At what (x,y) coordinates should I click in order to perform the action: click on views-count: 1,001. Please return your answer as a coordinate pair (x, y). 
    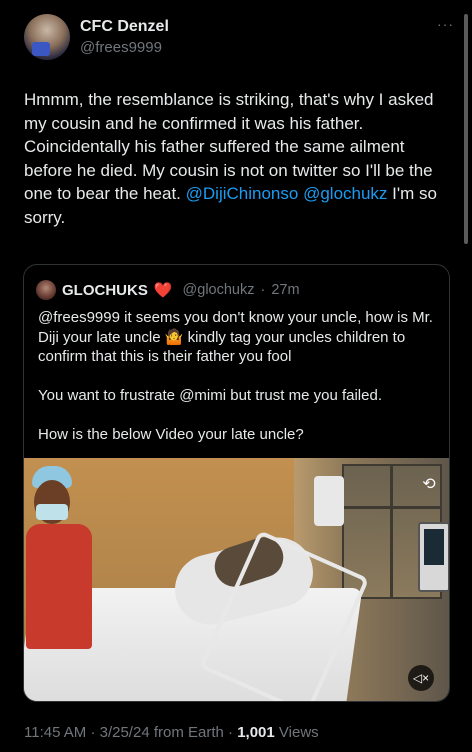
    Looking at the image, I should click on (256, 732).